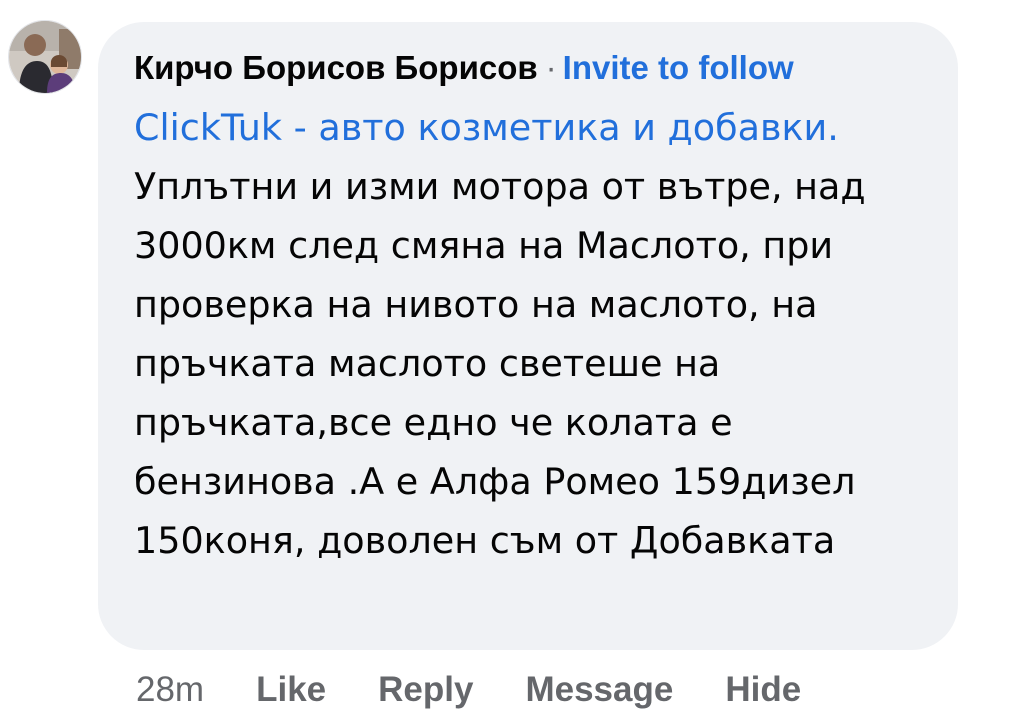 This screenshot has width=1012, height=723. I want to click on reply-button: Reply, so click(425, 690).